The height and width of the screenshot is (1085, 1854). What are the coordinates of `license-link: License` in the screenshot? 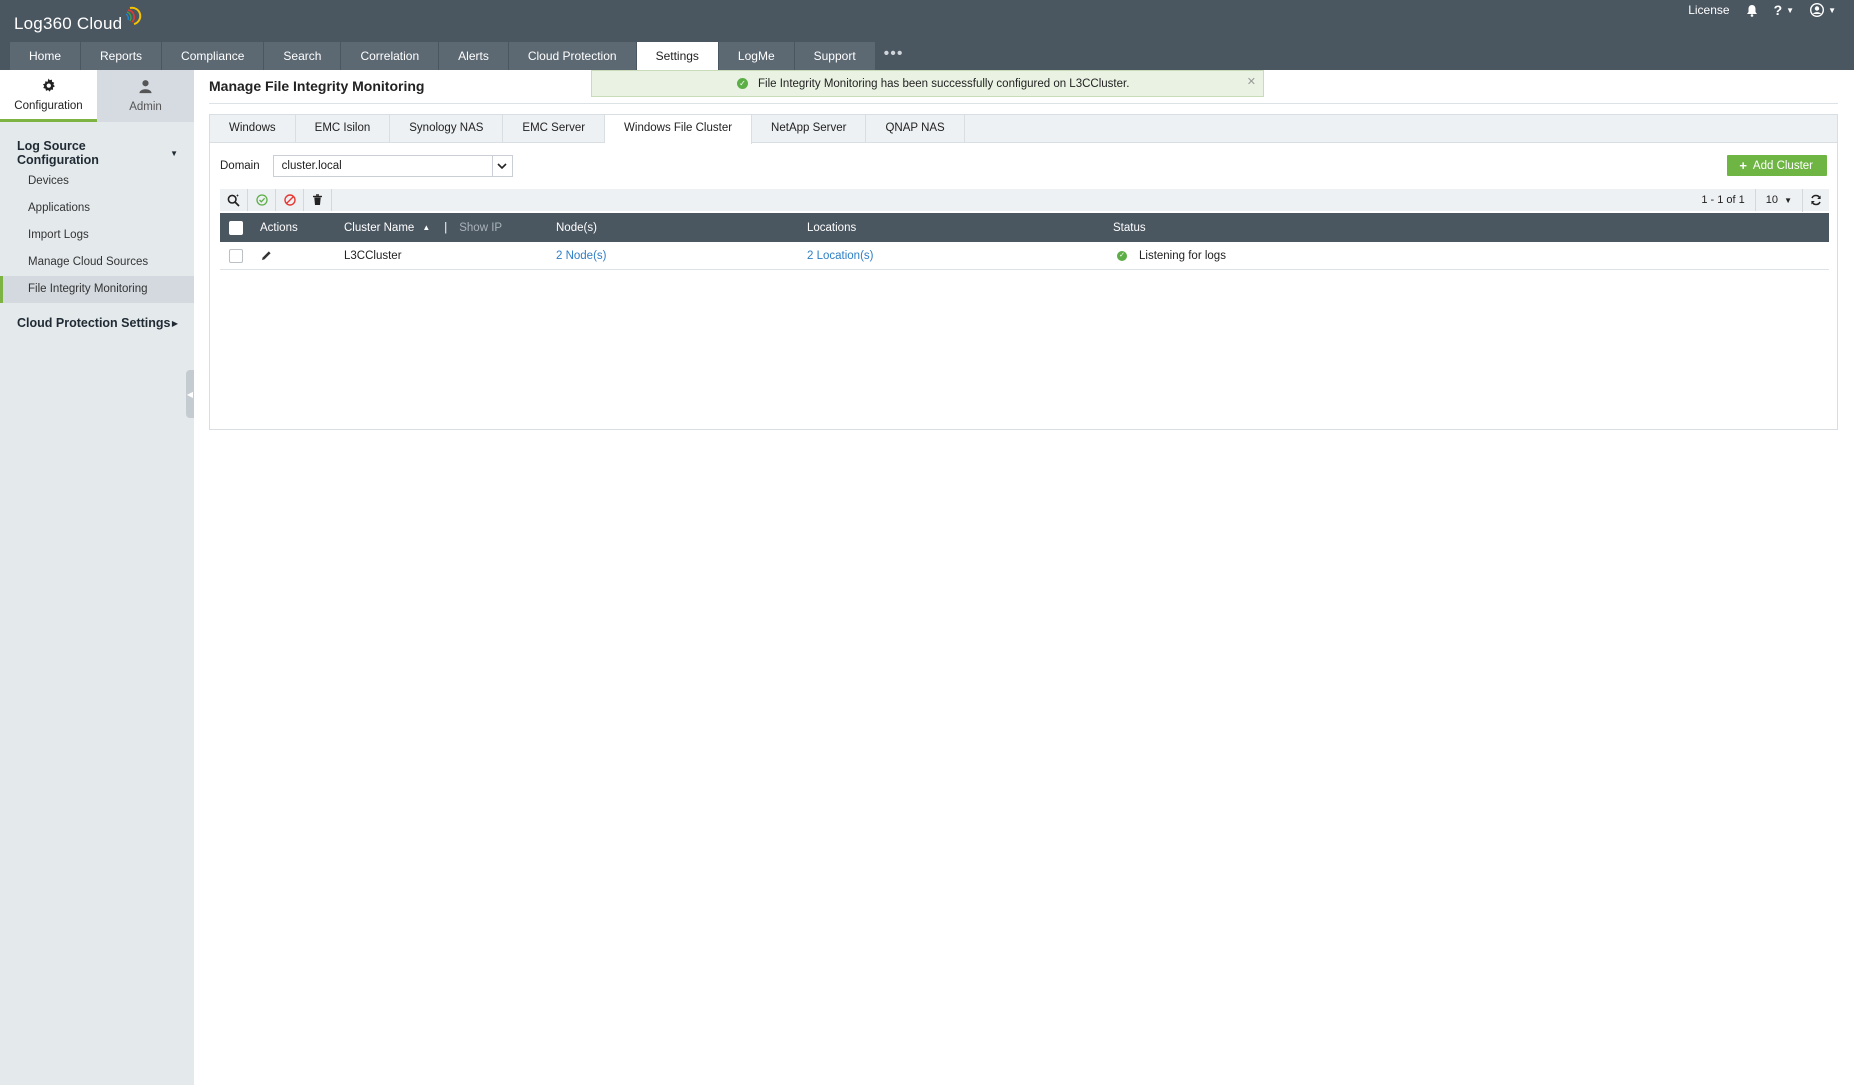 It's located at (1708, 10).